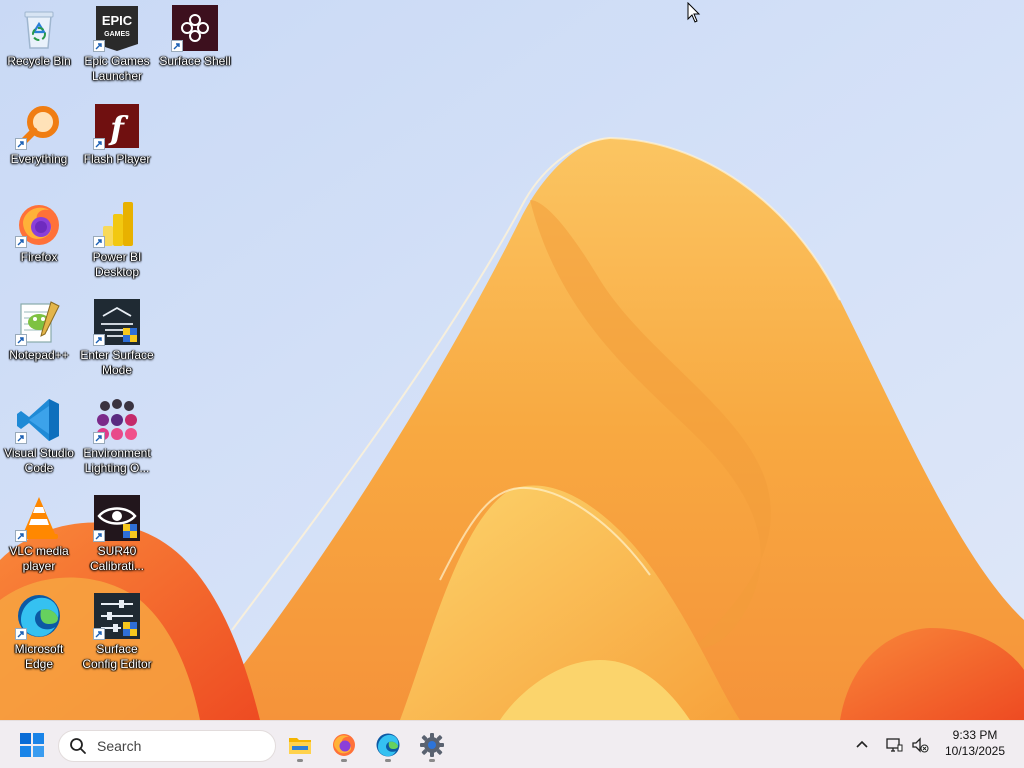 The height and width of the screenshot is (768, 1024). What do you see at coordinates (117, 159) in the screenshot?
I see `desktop-icon-label: Flash Player` at bounding box center [117, 159].